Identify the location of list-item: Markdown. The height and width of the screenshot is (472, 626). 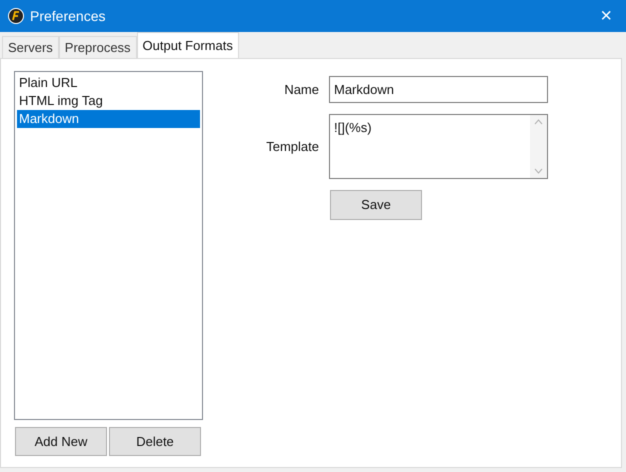
(108, 119).